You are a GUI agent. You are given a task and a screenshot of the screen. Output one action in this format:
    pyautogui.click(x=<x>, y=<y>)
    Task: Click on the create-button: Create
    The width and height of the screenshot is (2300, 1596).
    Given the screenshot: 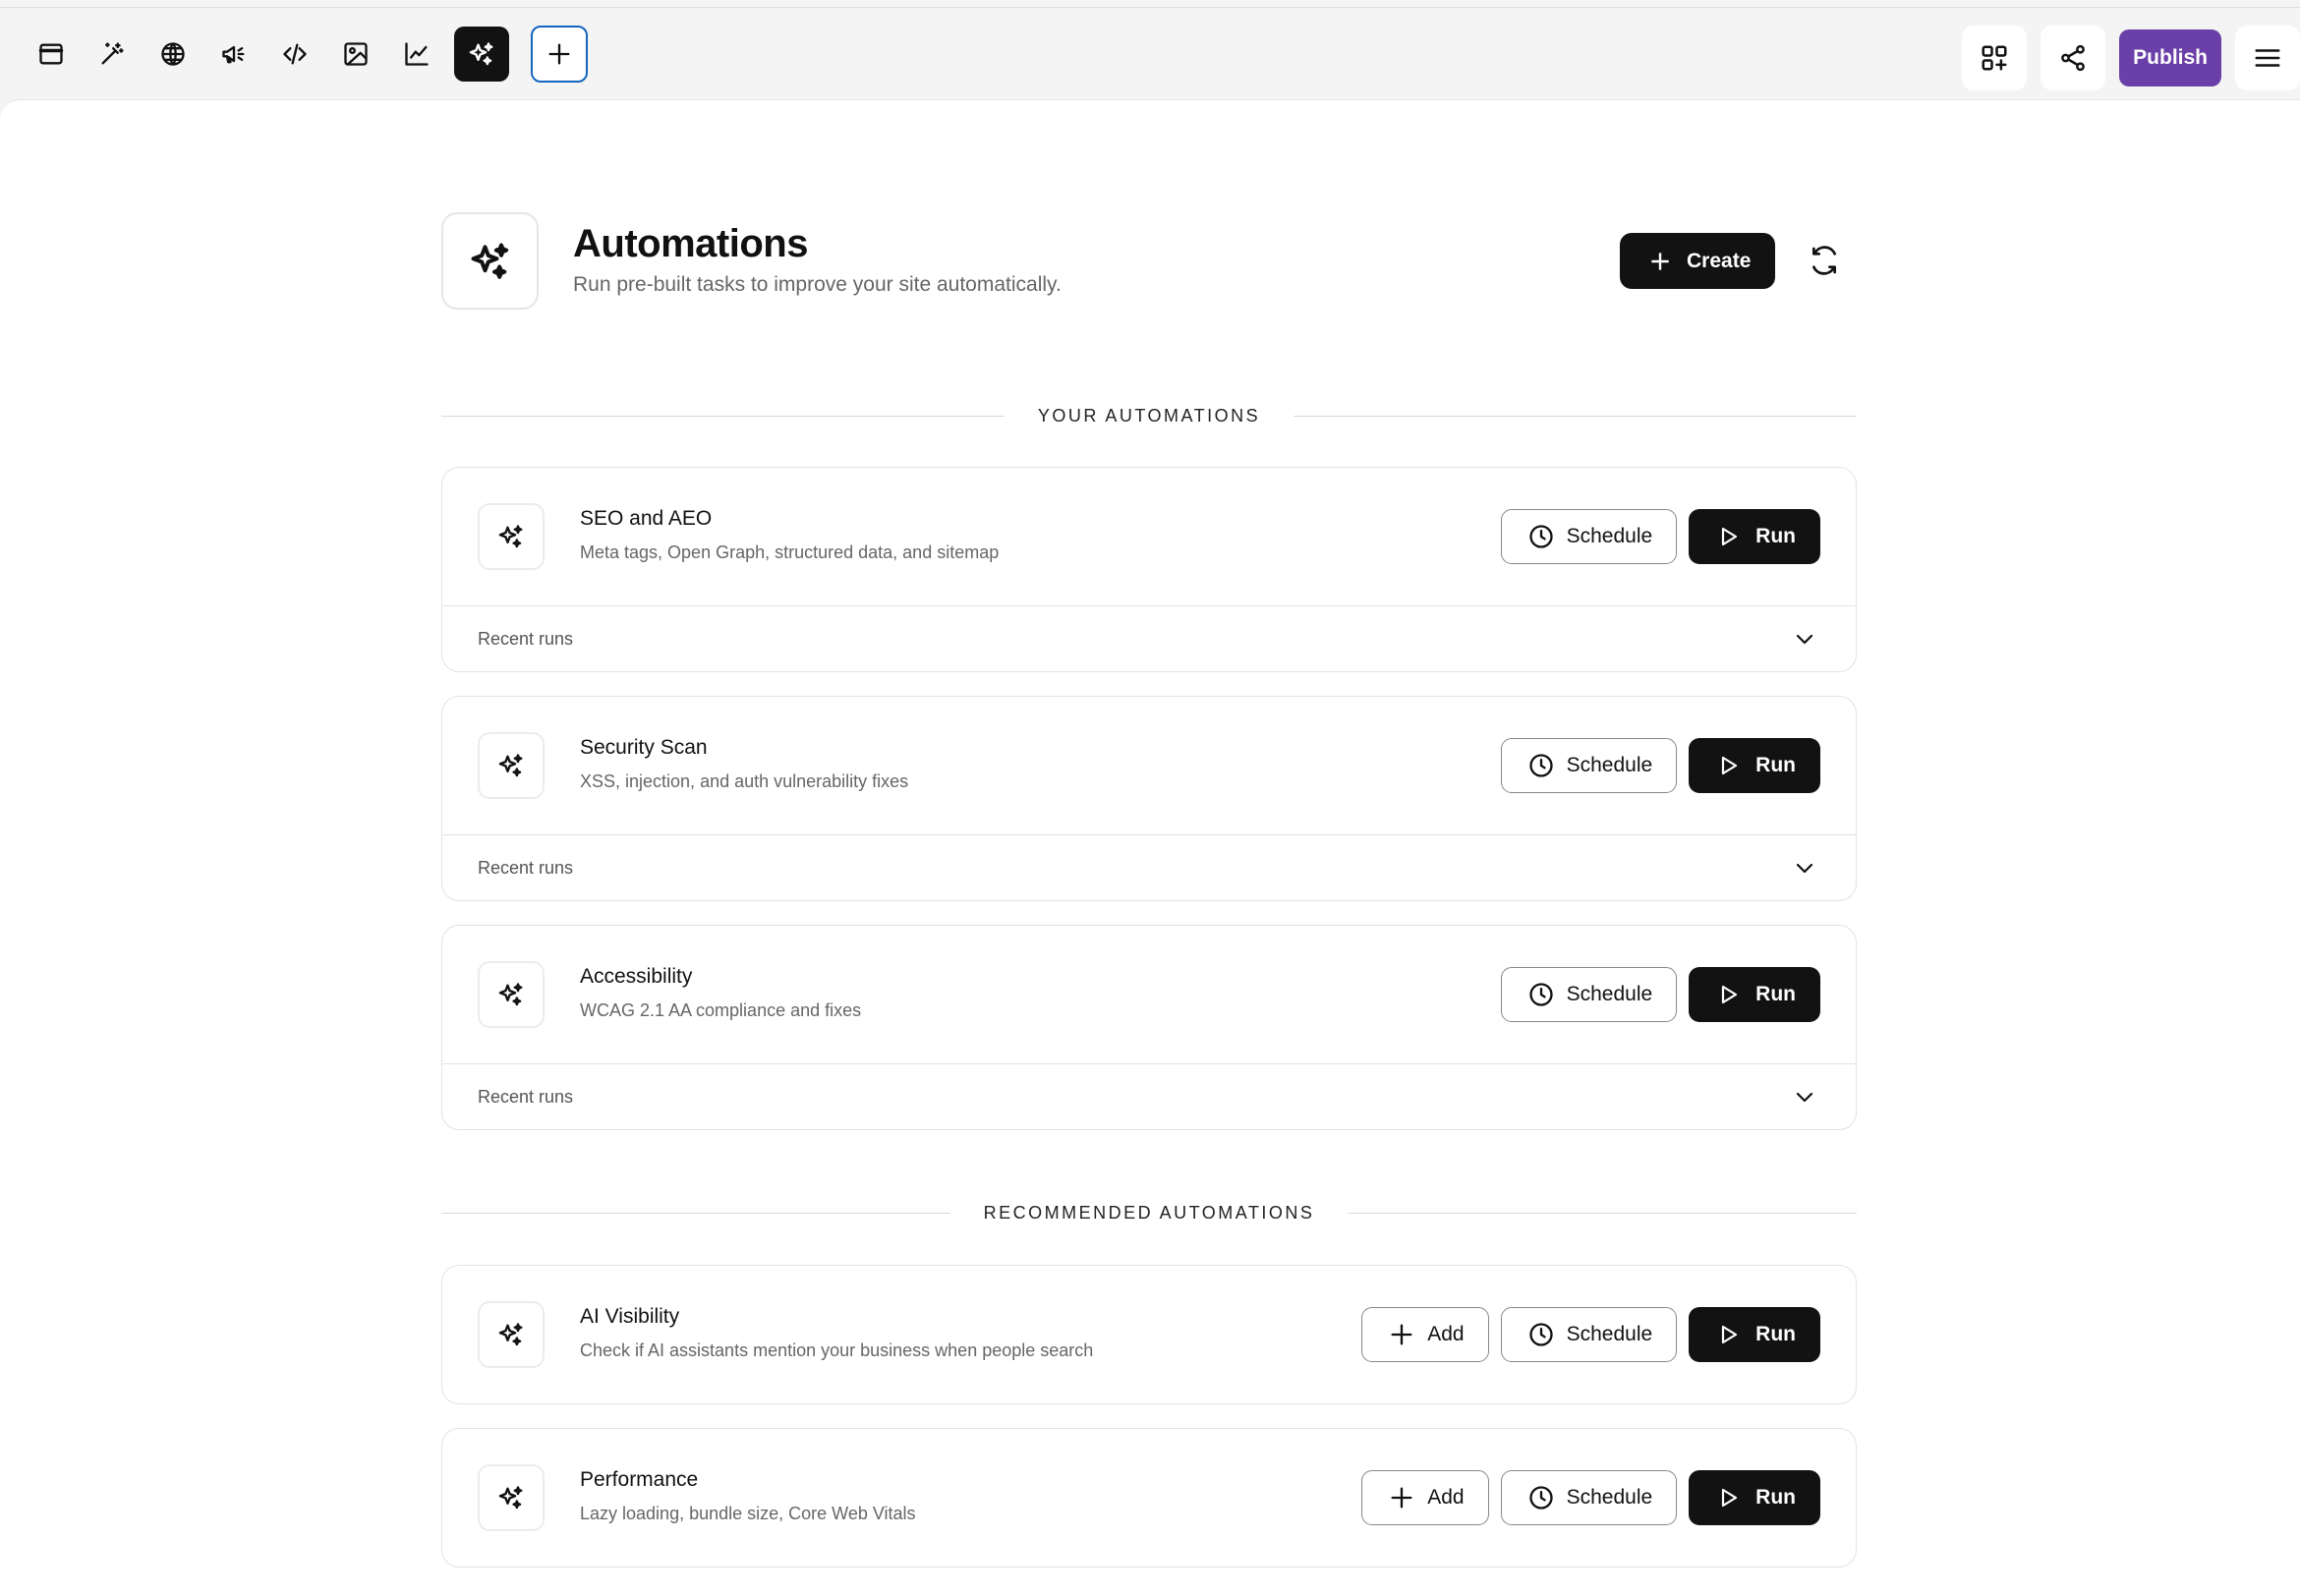 What is the action you would take?
    pyautogui.click(x=1698, y=261)
    